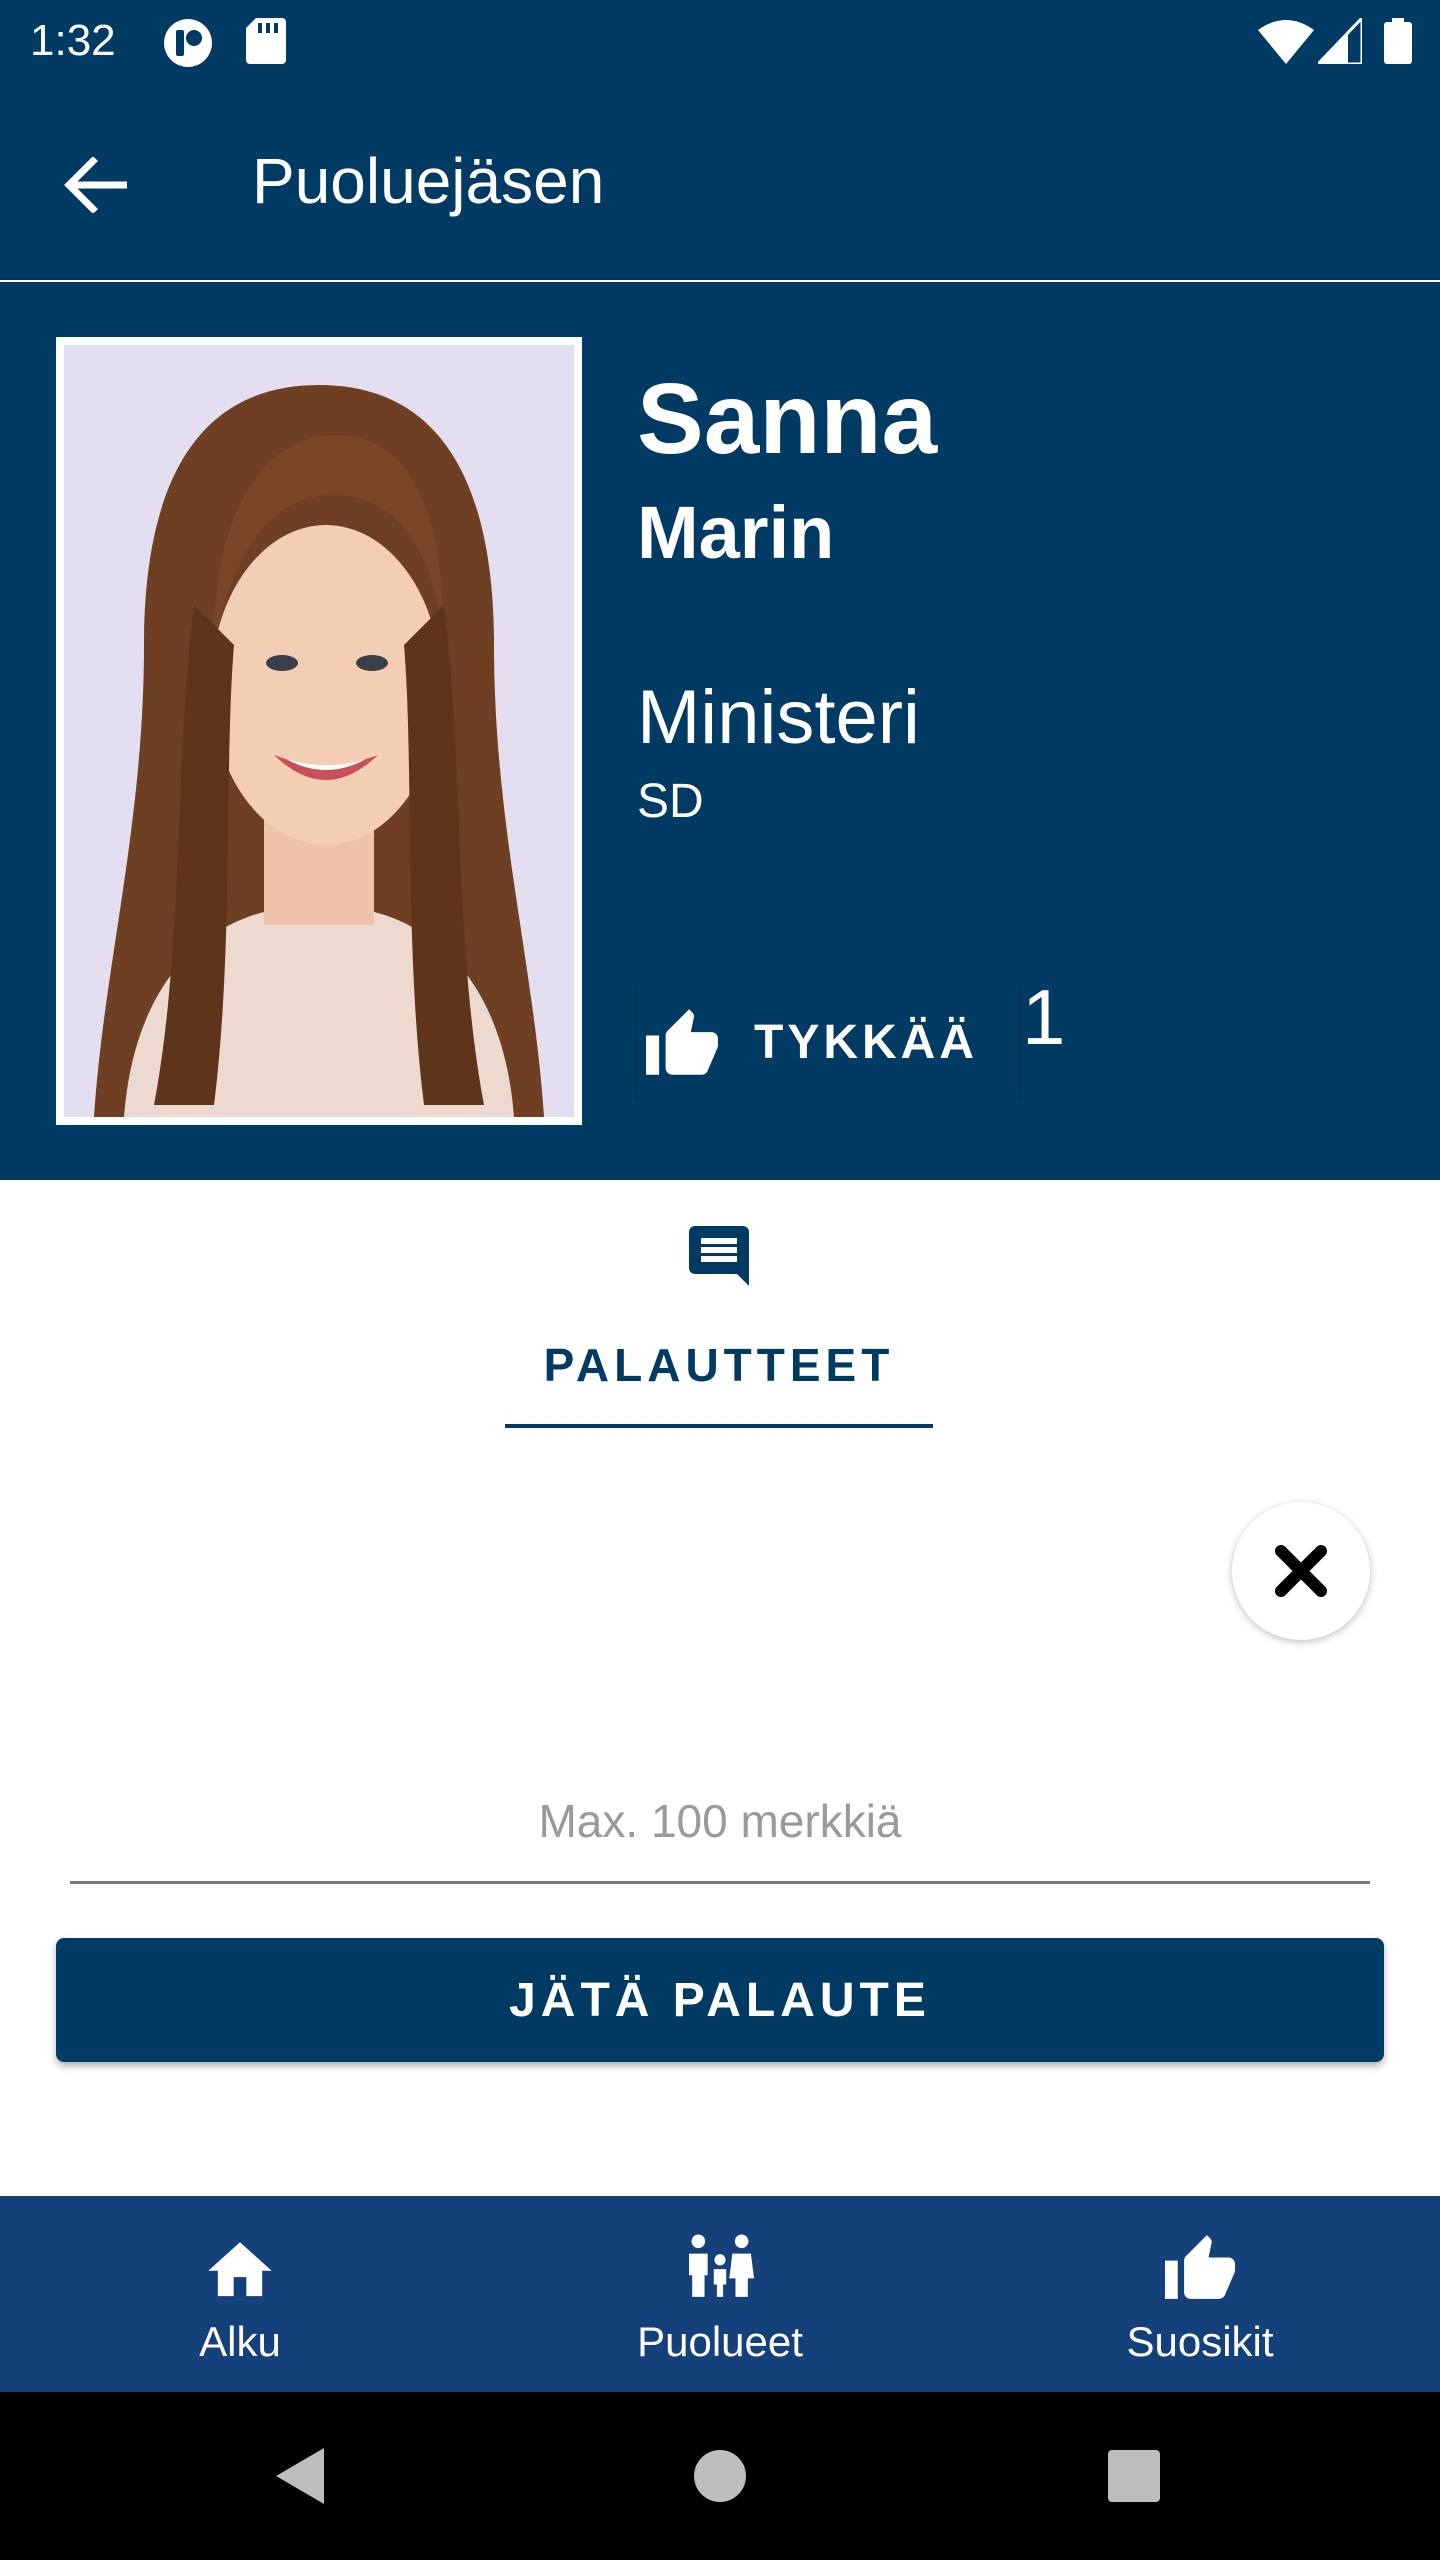  What do you see at coordinates (736, 532) in the screenshot?
I see `last-name: Marin` at bounding box center [736, 532].